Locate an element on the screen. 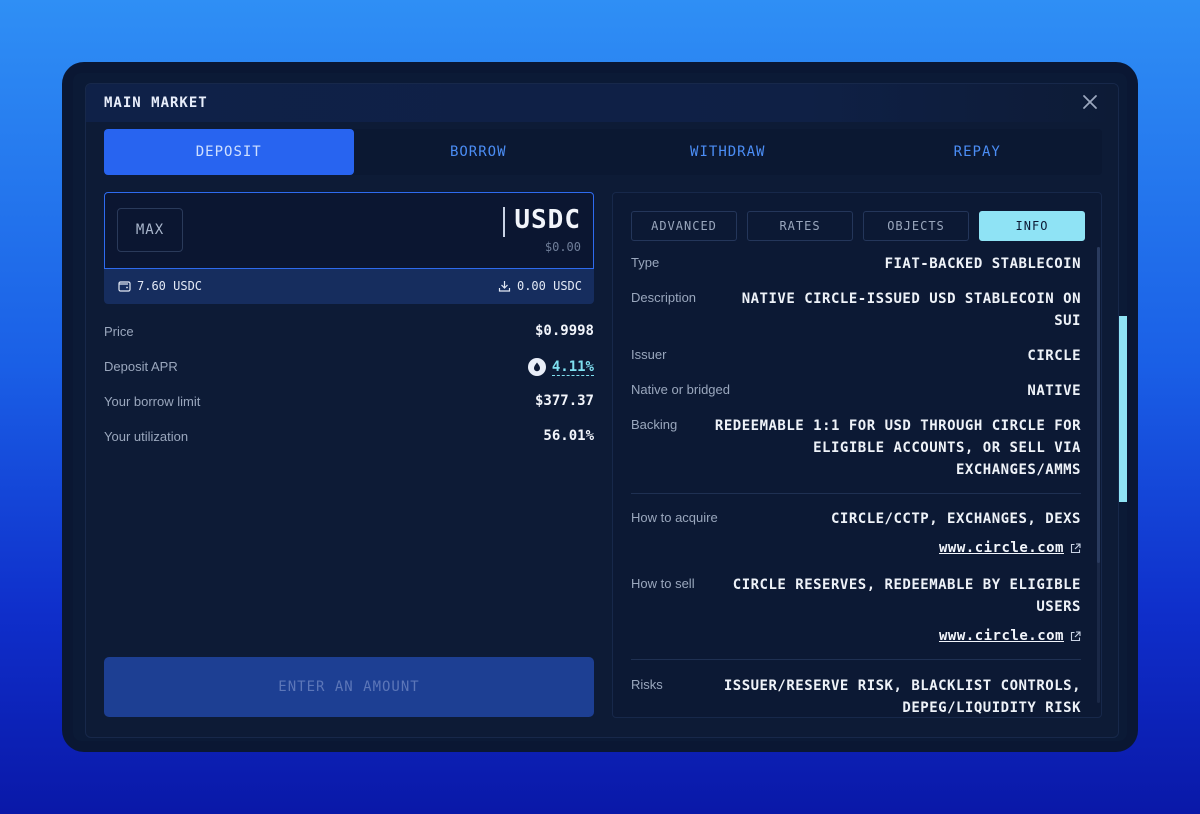  stat-value: $0.9998 is located at coordinates (564, 331).